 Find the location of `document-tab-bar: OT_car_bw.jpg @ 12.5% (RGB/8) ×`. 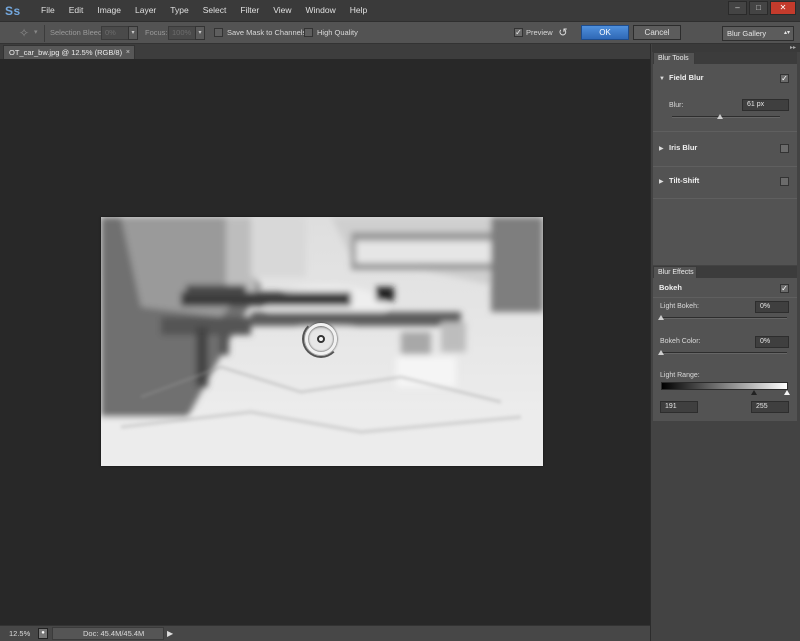

document-tab-bar: OT_car_bw.jpg @ 12.5% (RGB/8) × is located at coordinates (325, 51).